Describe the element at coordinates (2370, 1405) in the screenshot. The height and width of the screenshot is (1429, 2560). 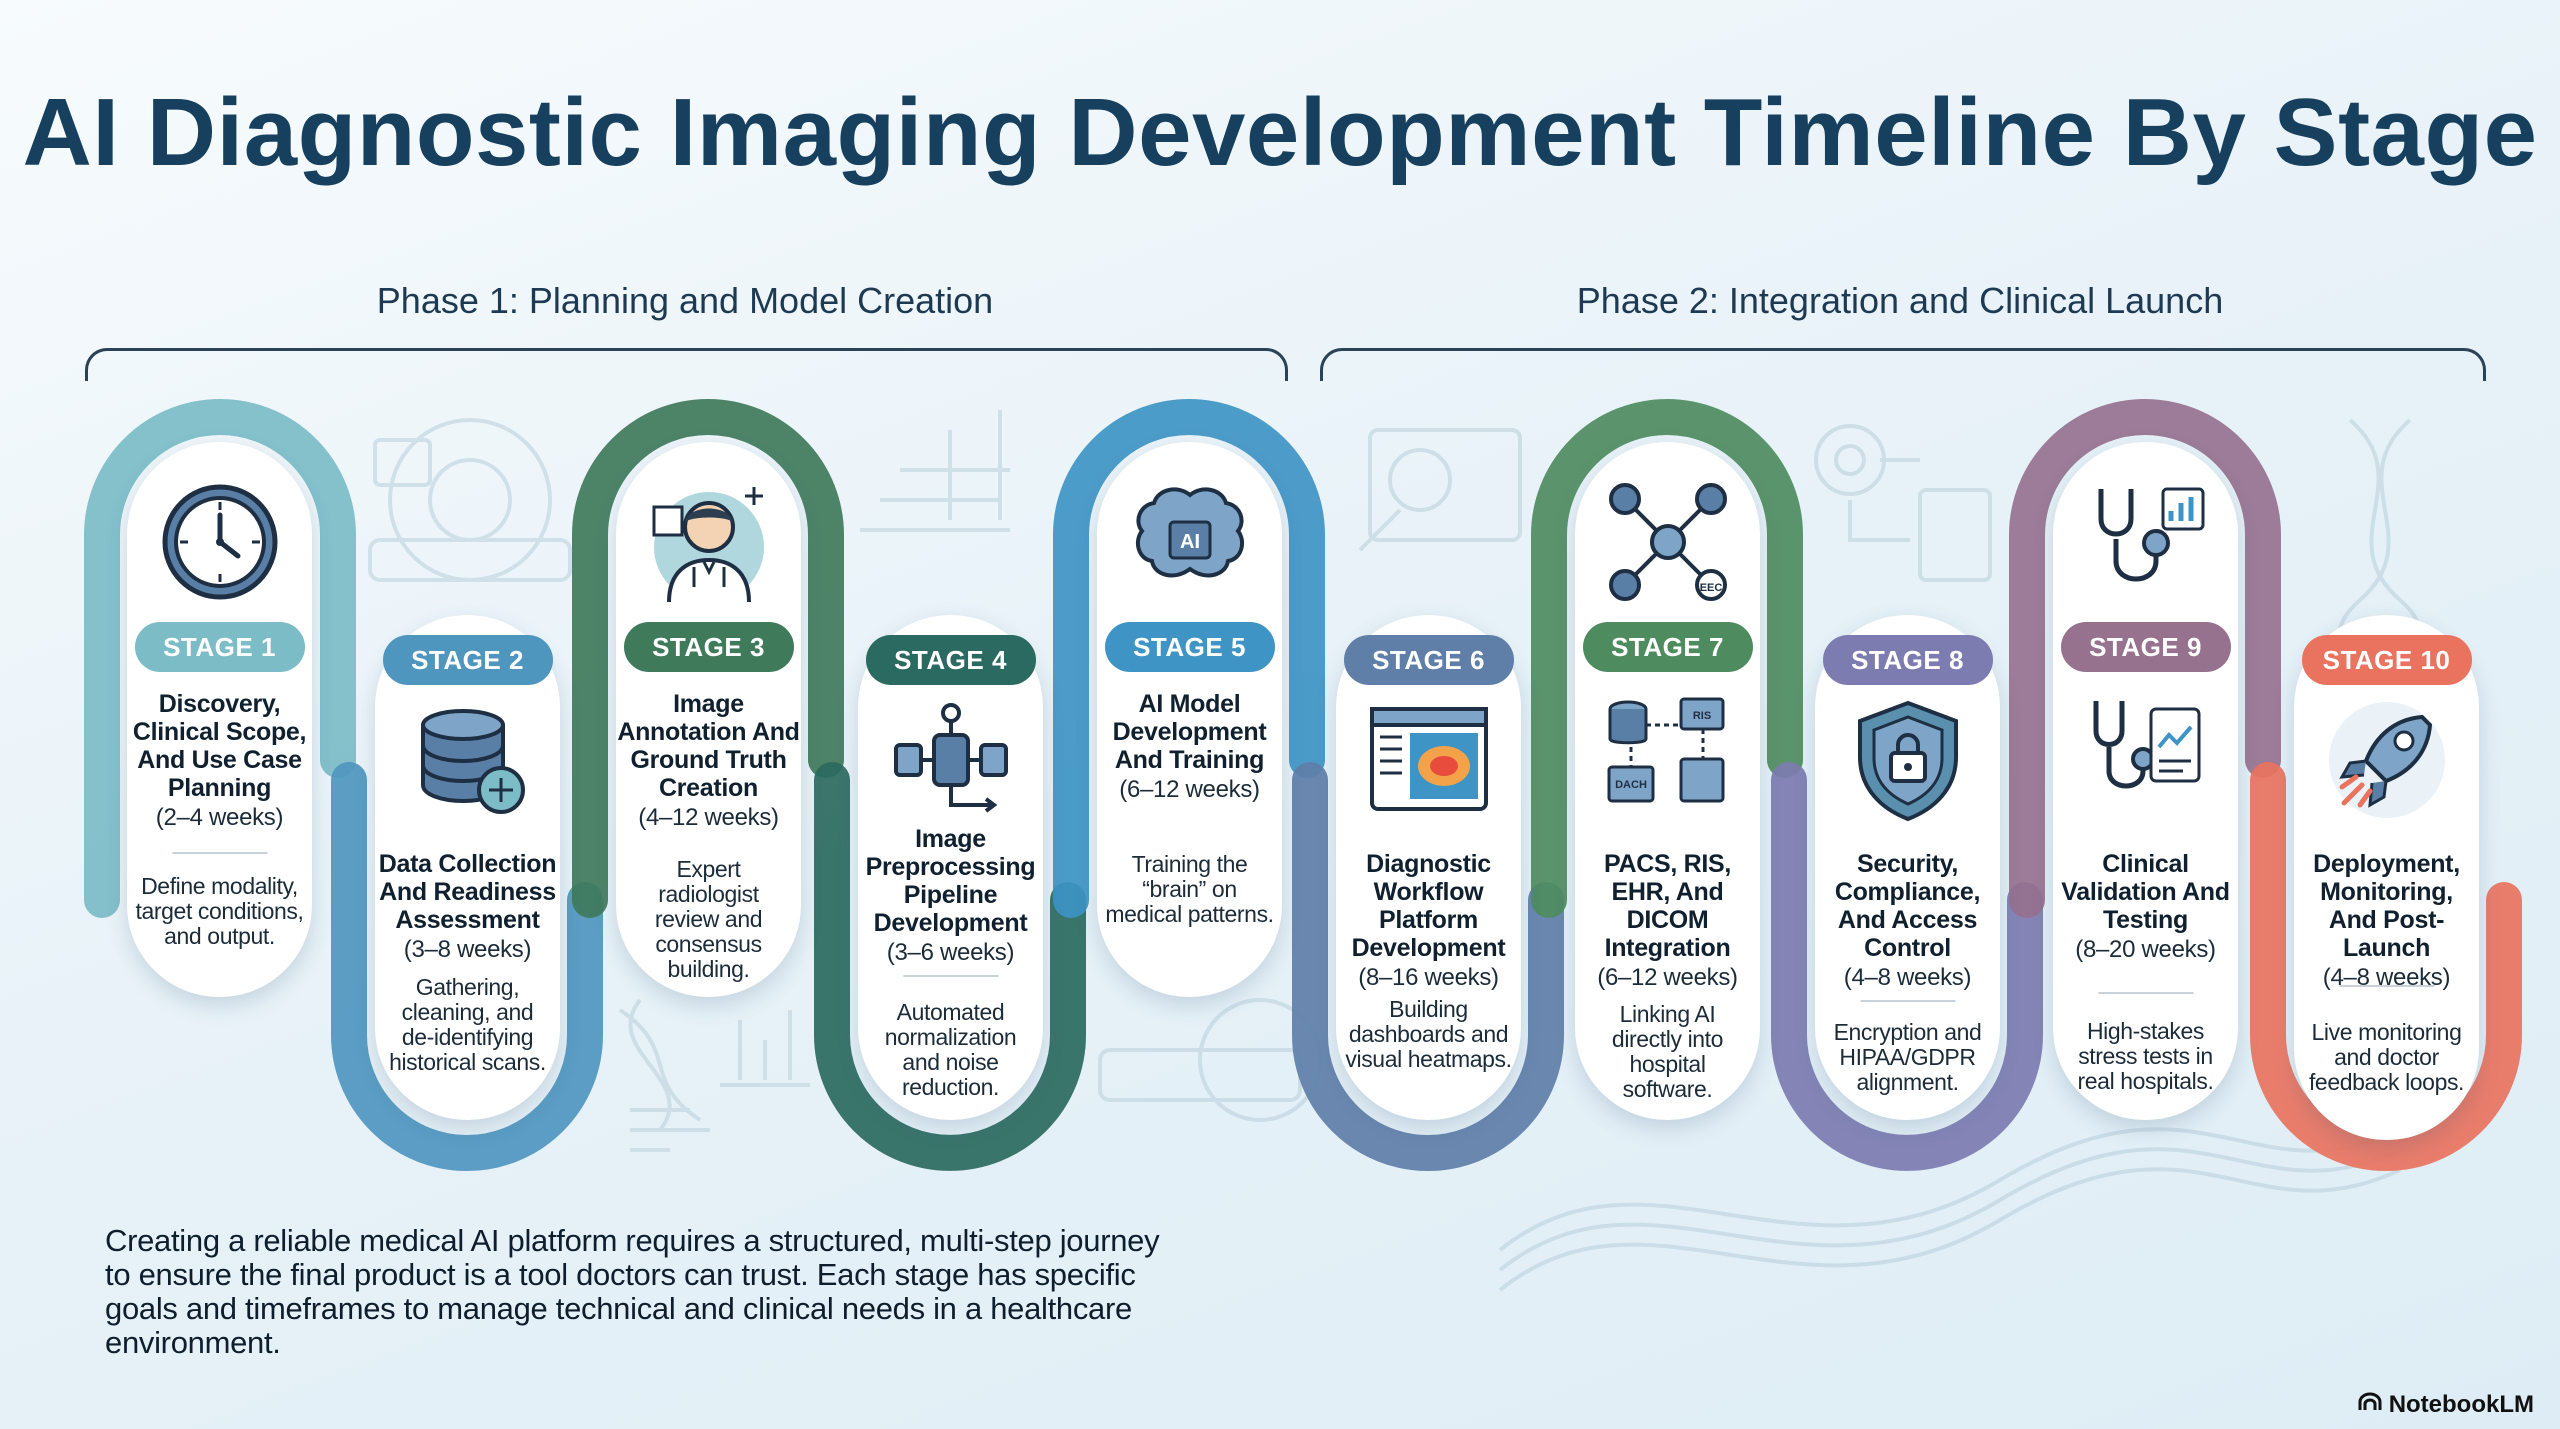
I see `notebooklm-logo-icon` at that location.